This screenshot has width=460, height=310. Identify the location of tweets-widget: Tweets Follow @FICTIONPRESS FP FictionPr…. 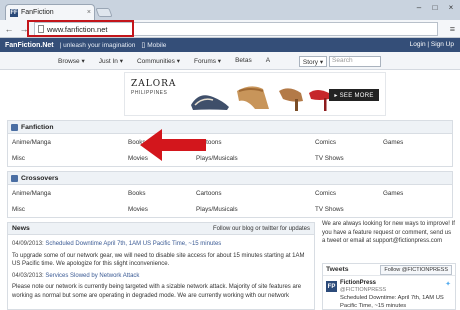
(389, 286).